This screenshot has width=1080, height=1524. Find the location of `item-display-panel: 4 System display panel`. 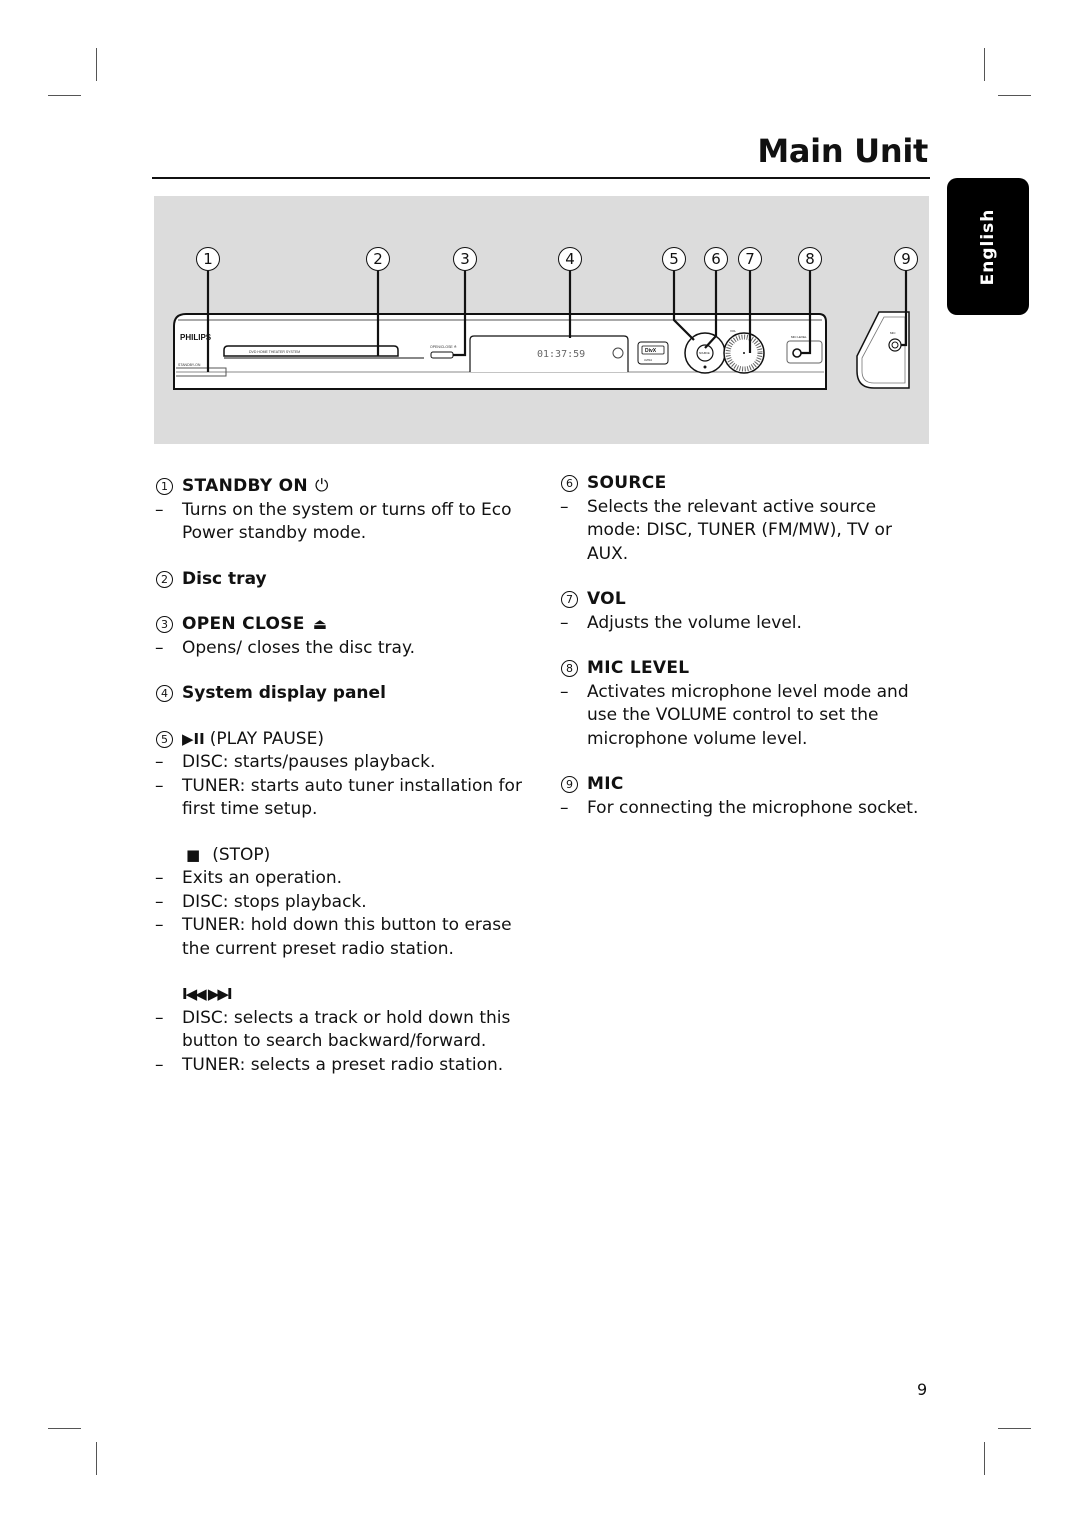

item-display-panel: 4 System display panel is located at coordinates (340, 694).